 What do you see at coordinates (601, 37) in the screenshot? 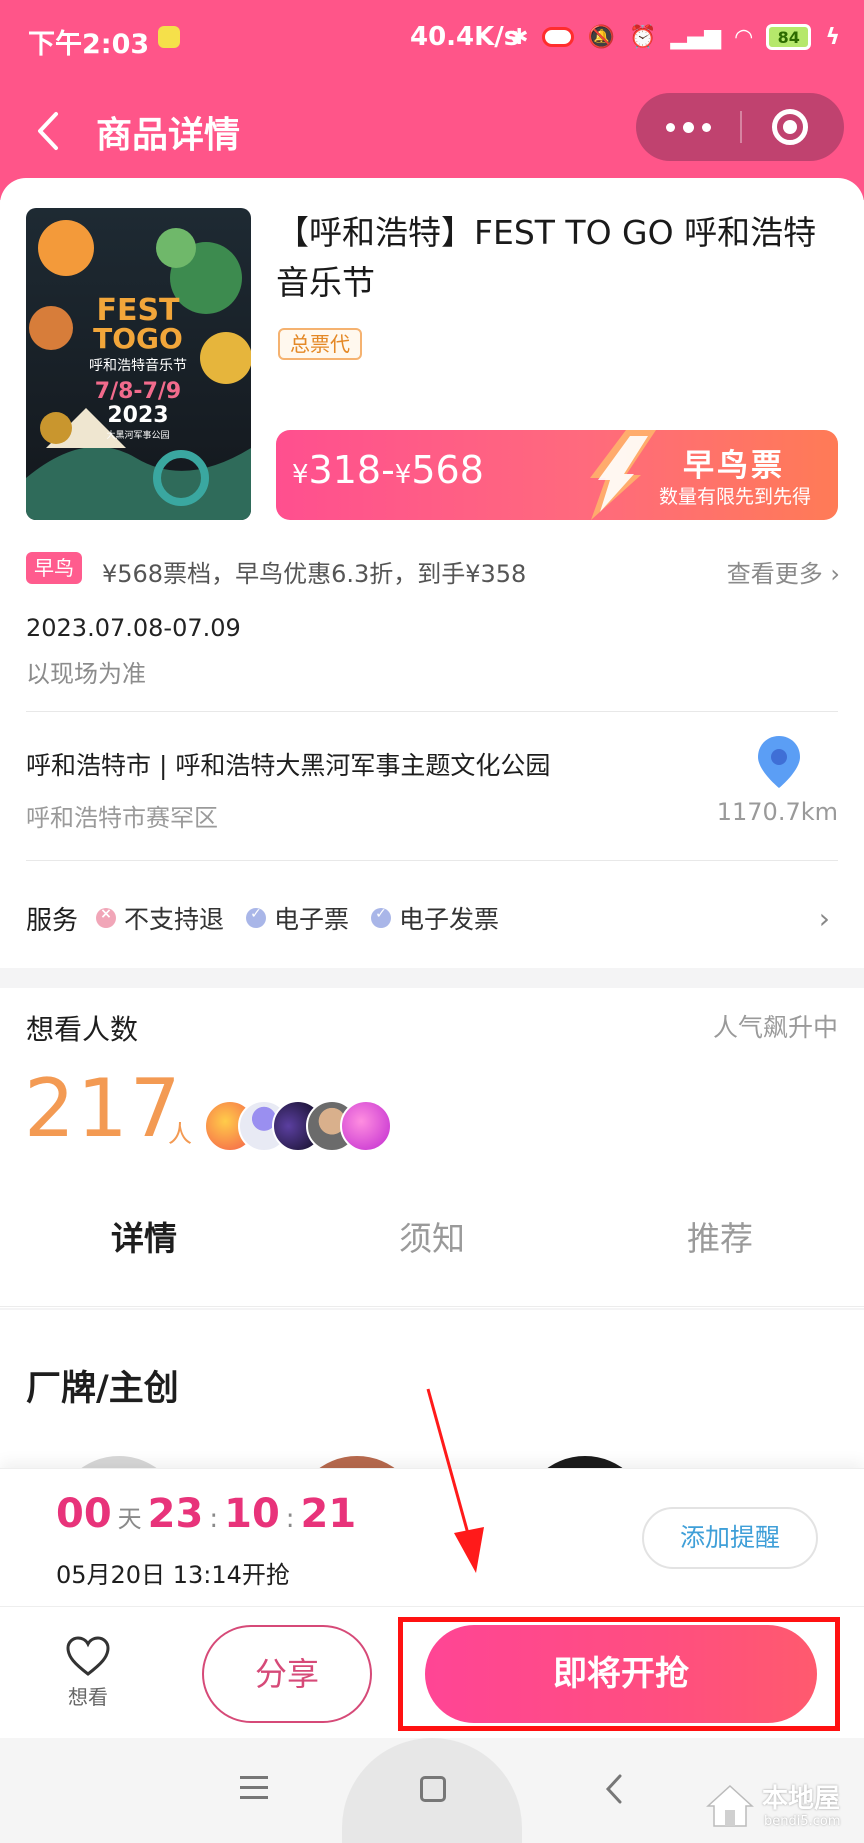
I see `mute-icon: 🔕` at bounding box center [601, 37].